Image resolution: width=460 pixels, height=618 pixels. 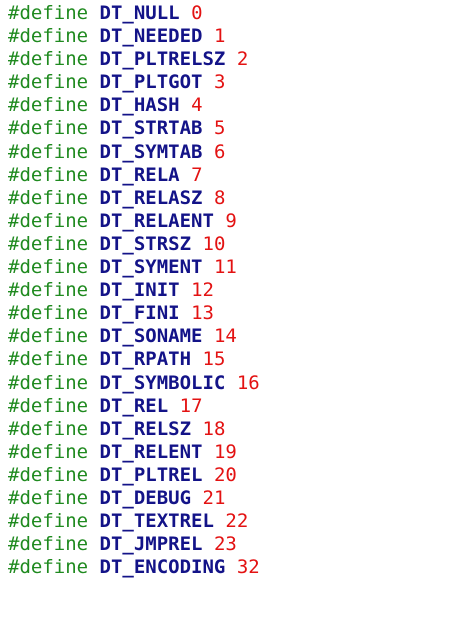 I want to click on code-line: #define DT_RPATH 15, so click(x=134, y=359).